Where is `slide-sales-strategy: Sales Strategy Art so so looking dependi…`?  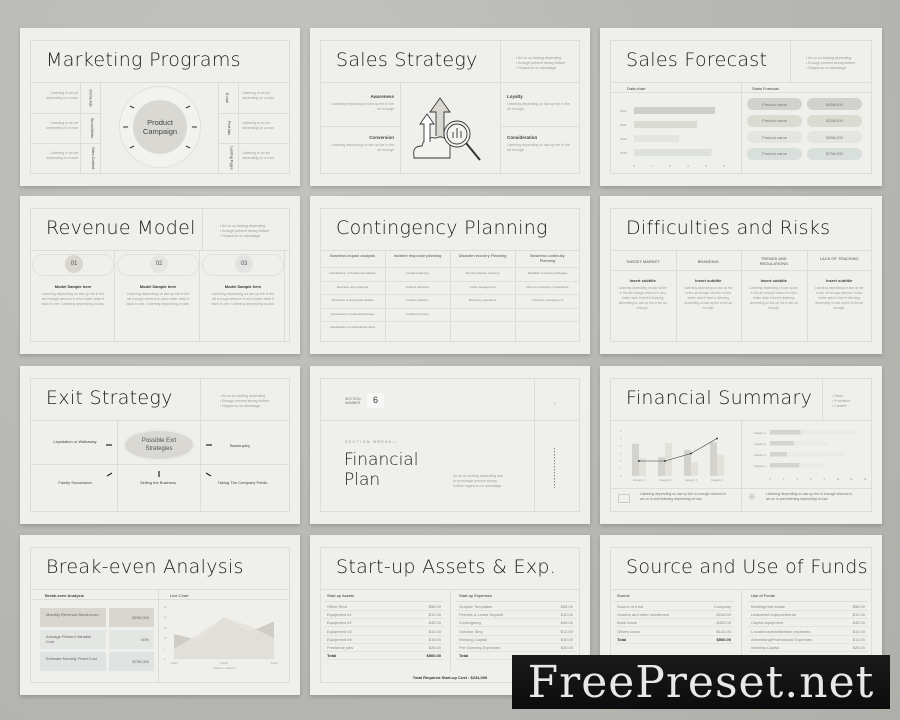 slide-sales-strategy: Sales Strategy Art so so looking dependi… is located at coordinates (450, 107).